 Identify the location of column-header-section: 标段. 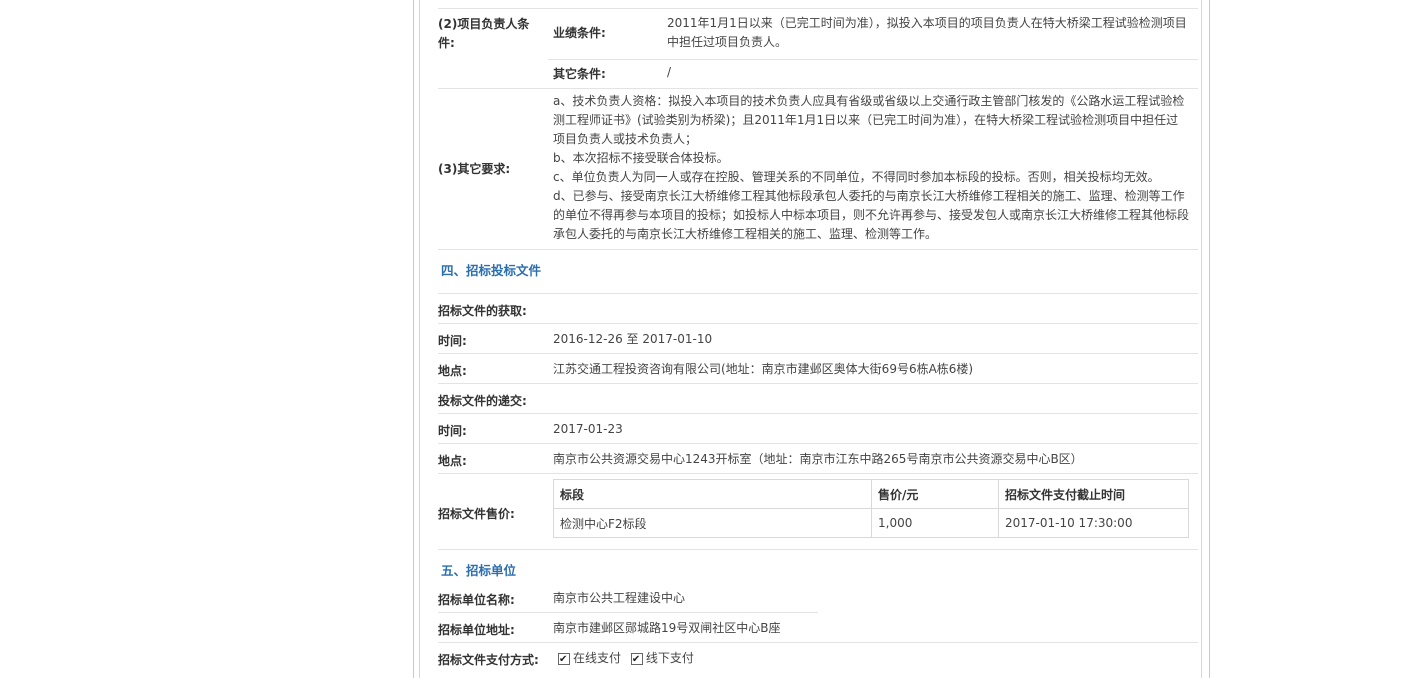
(712, 494).